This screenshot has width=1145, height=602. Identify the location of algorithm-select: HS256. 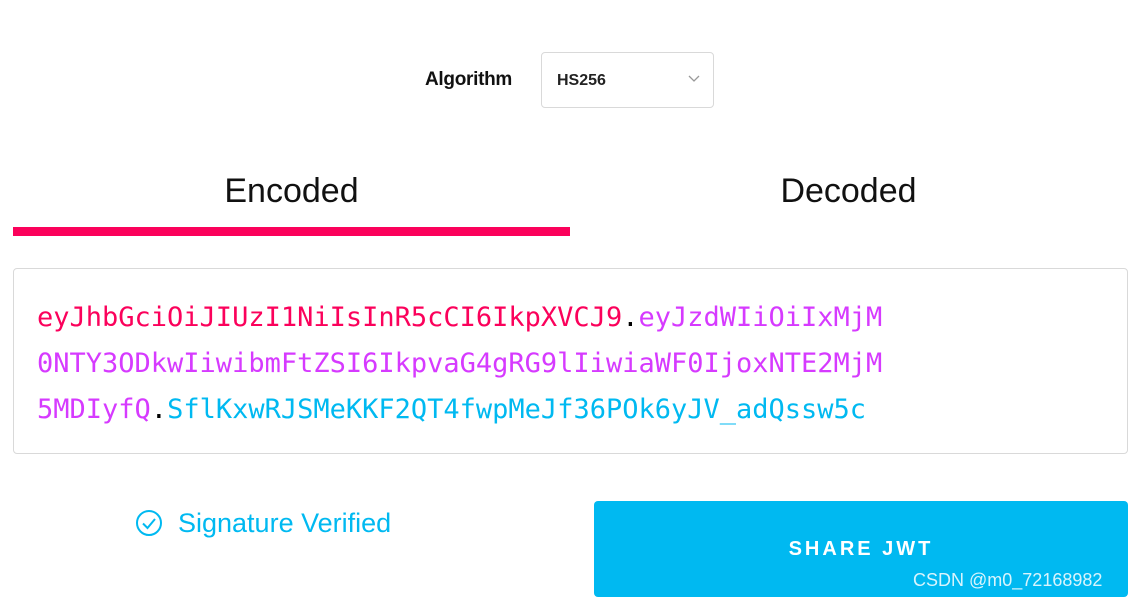
(627, 80).